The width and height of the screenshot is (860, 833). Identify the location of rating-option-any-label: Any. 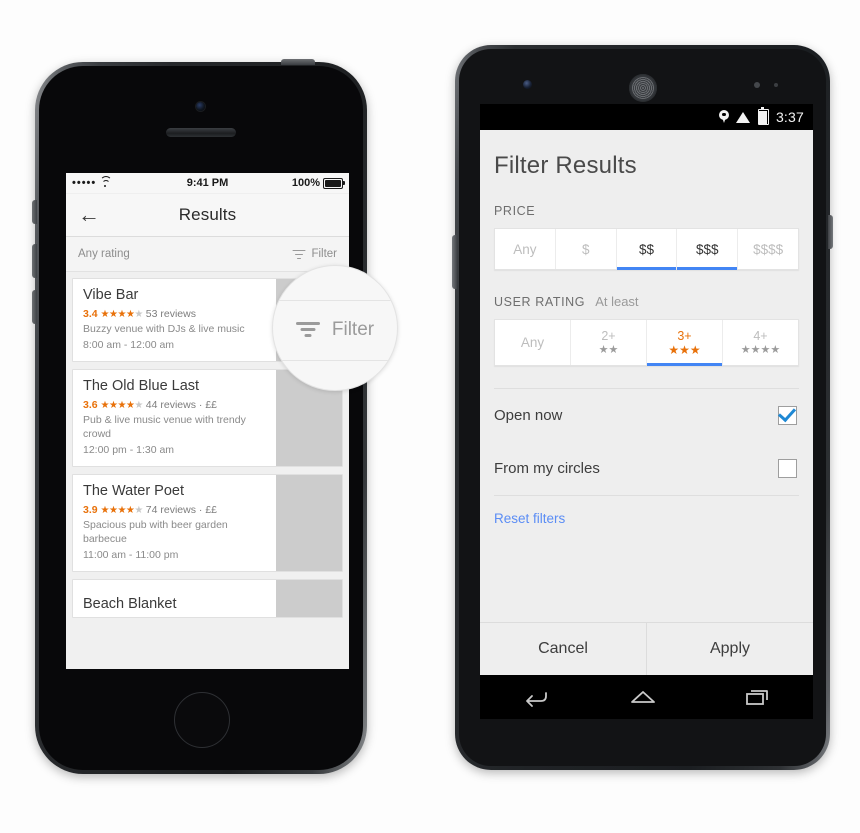
(532, 343).